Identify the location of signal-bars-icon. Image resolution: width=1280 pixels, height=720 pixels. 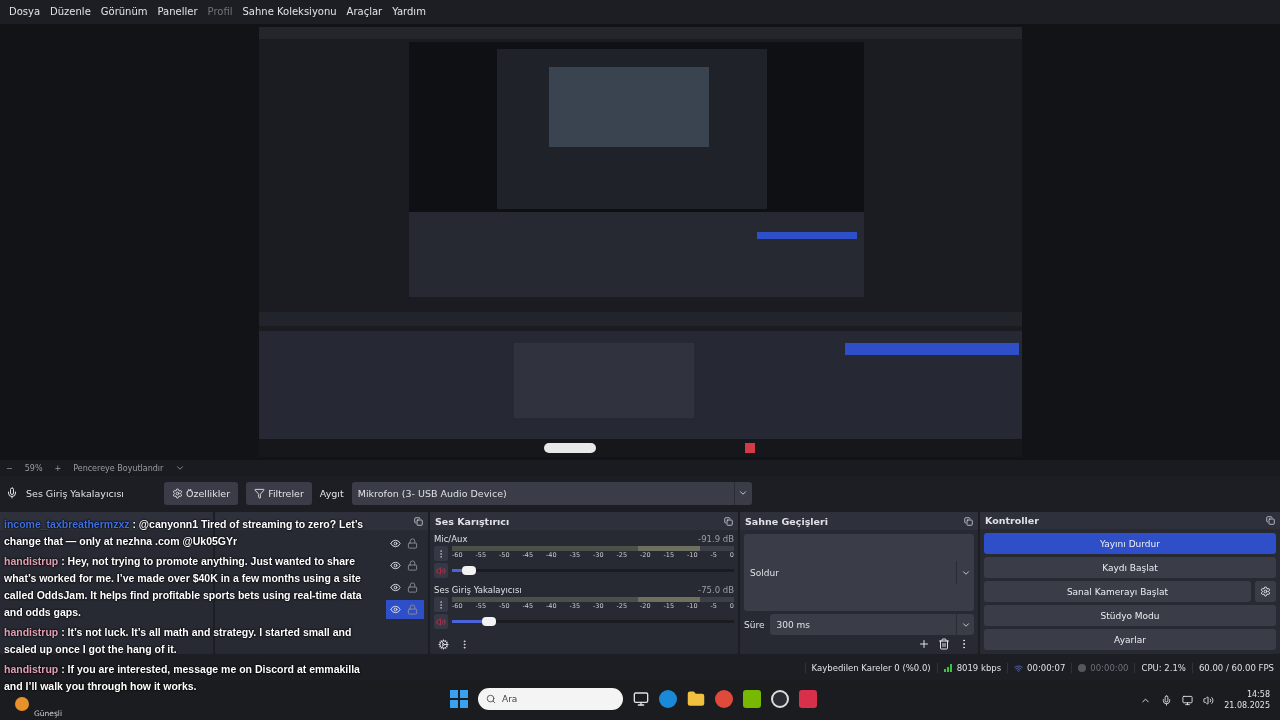
(948, 668).